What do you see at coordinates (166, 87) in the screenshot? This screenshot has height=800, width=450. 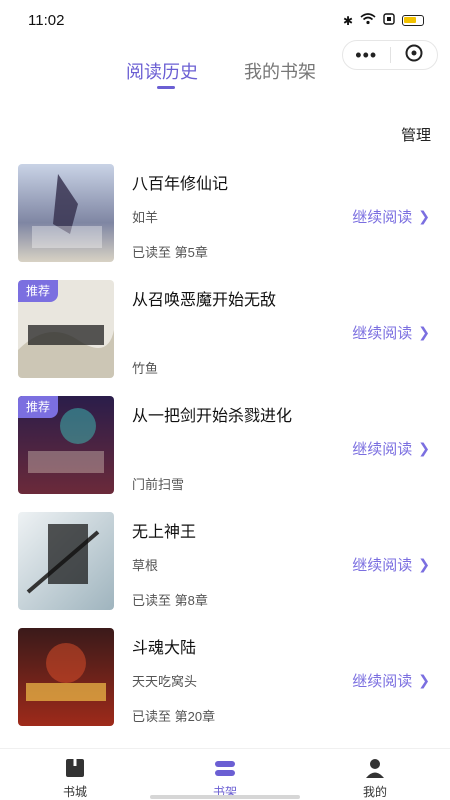 I see `tab-active-indicator` at bounding box center [166, 87].